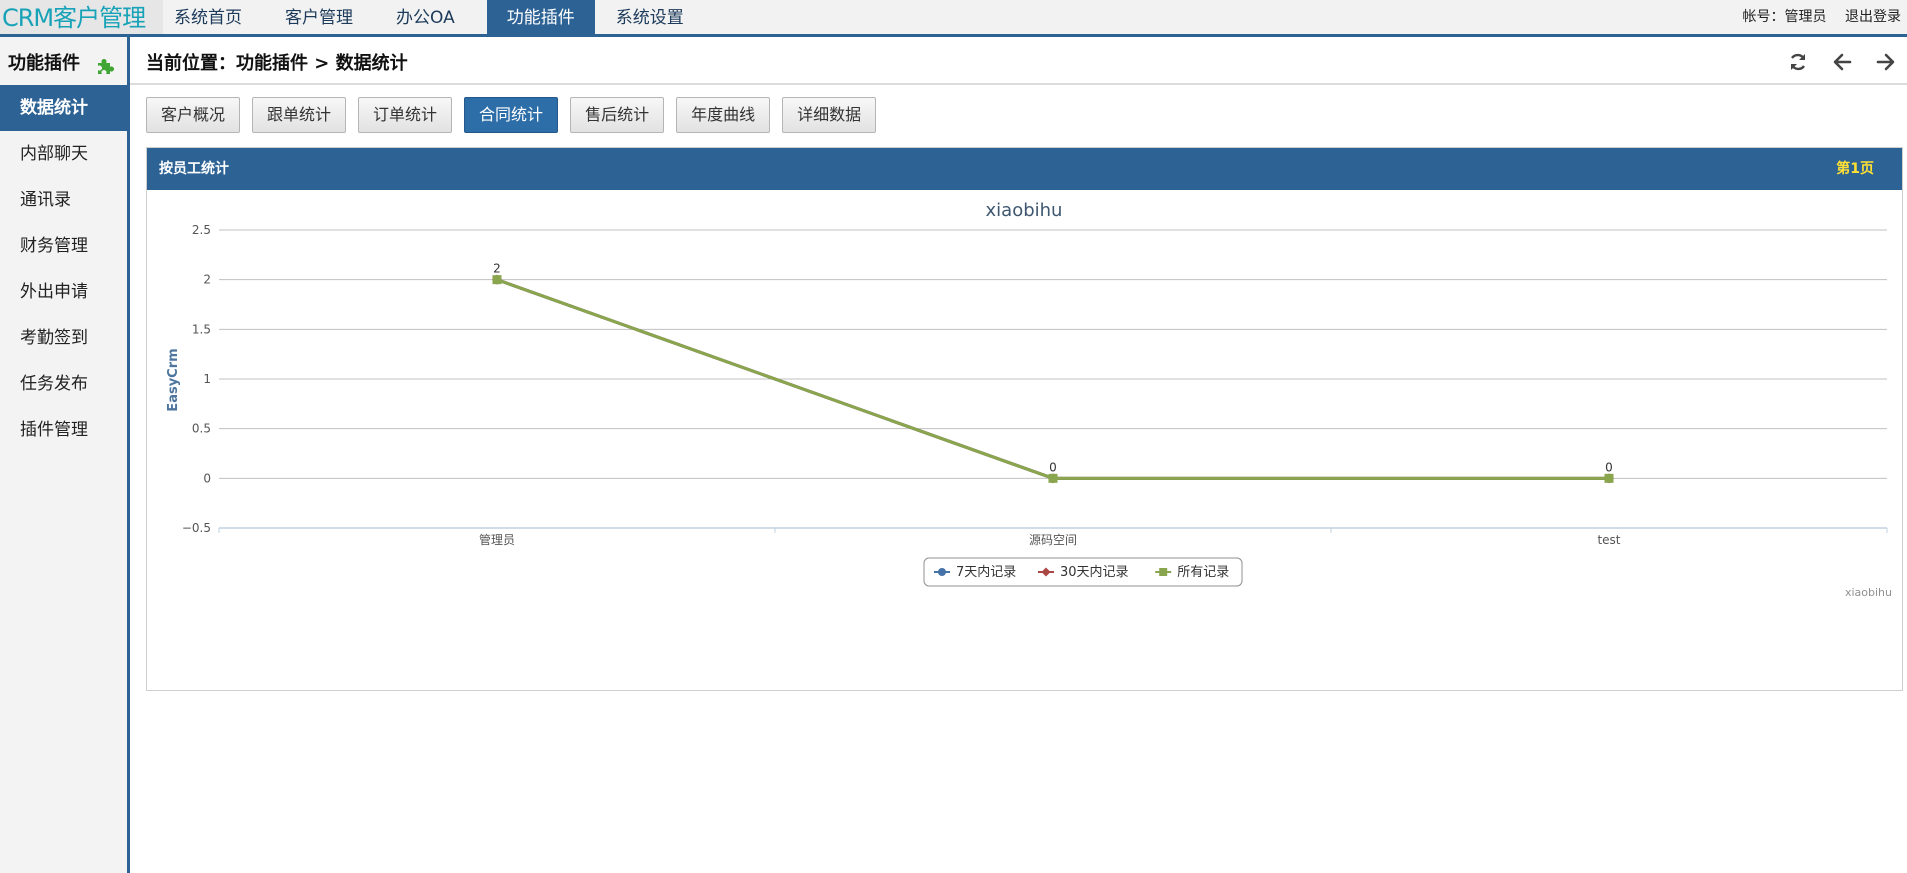 The width and height of the screenshot is (1907, 873). Describe the element at coordinates (194, 169) in the screenshot. I see `panel-title: 按员工统计` at that location.